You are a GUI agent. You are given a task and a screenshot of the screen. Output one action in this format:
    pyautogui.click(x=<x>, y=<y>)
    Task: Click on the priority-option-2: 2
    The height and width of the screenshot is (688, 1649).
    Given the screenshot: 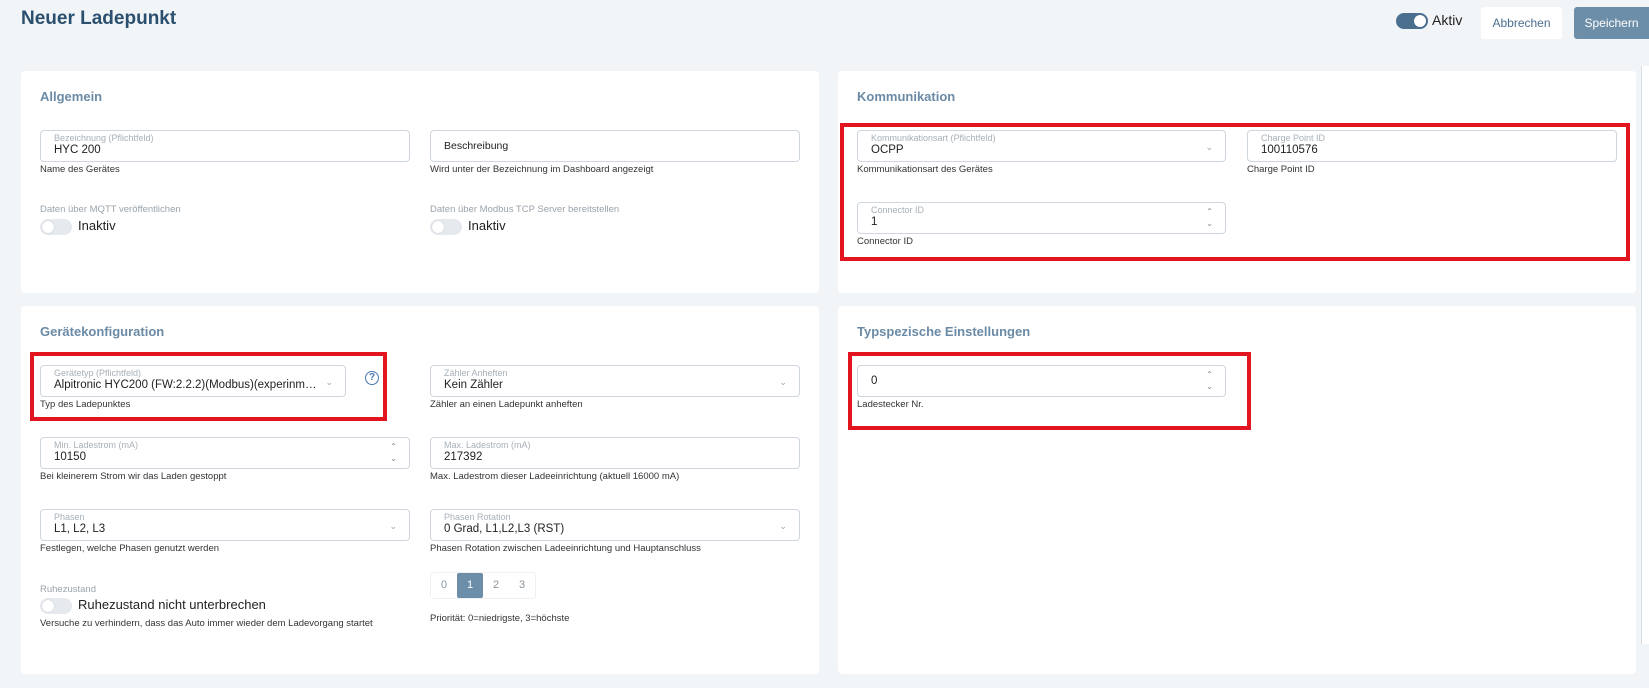 What is the action you would take?
    pyautogui.click(x=496, y=585)
    